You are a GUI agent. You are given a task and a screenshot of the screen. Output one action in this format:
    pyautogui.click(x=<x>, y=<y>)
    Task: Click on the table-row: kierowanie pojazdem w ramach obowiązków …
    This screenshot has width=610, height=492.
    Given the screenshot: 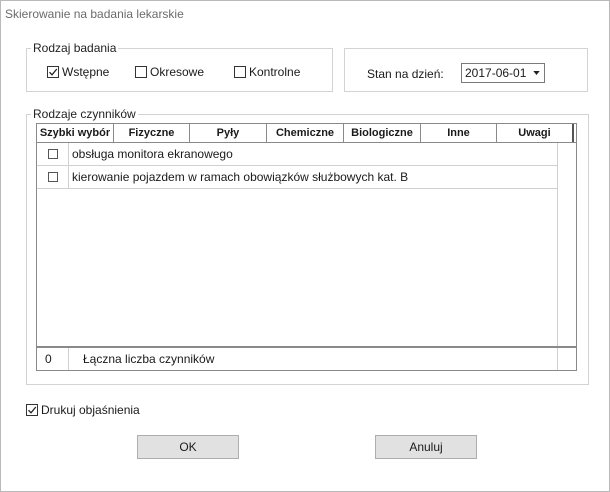 What is the action you would take?
    pyautogui.click(x=297, y=177)
    